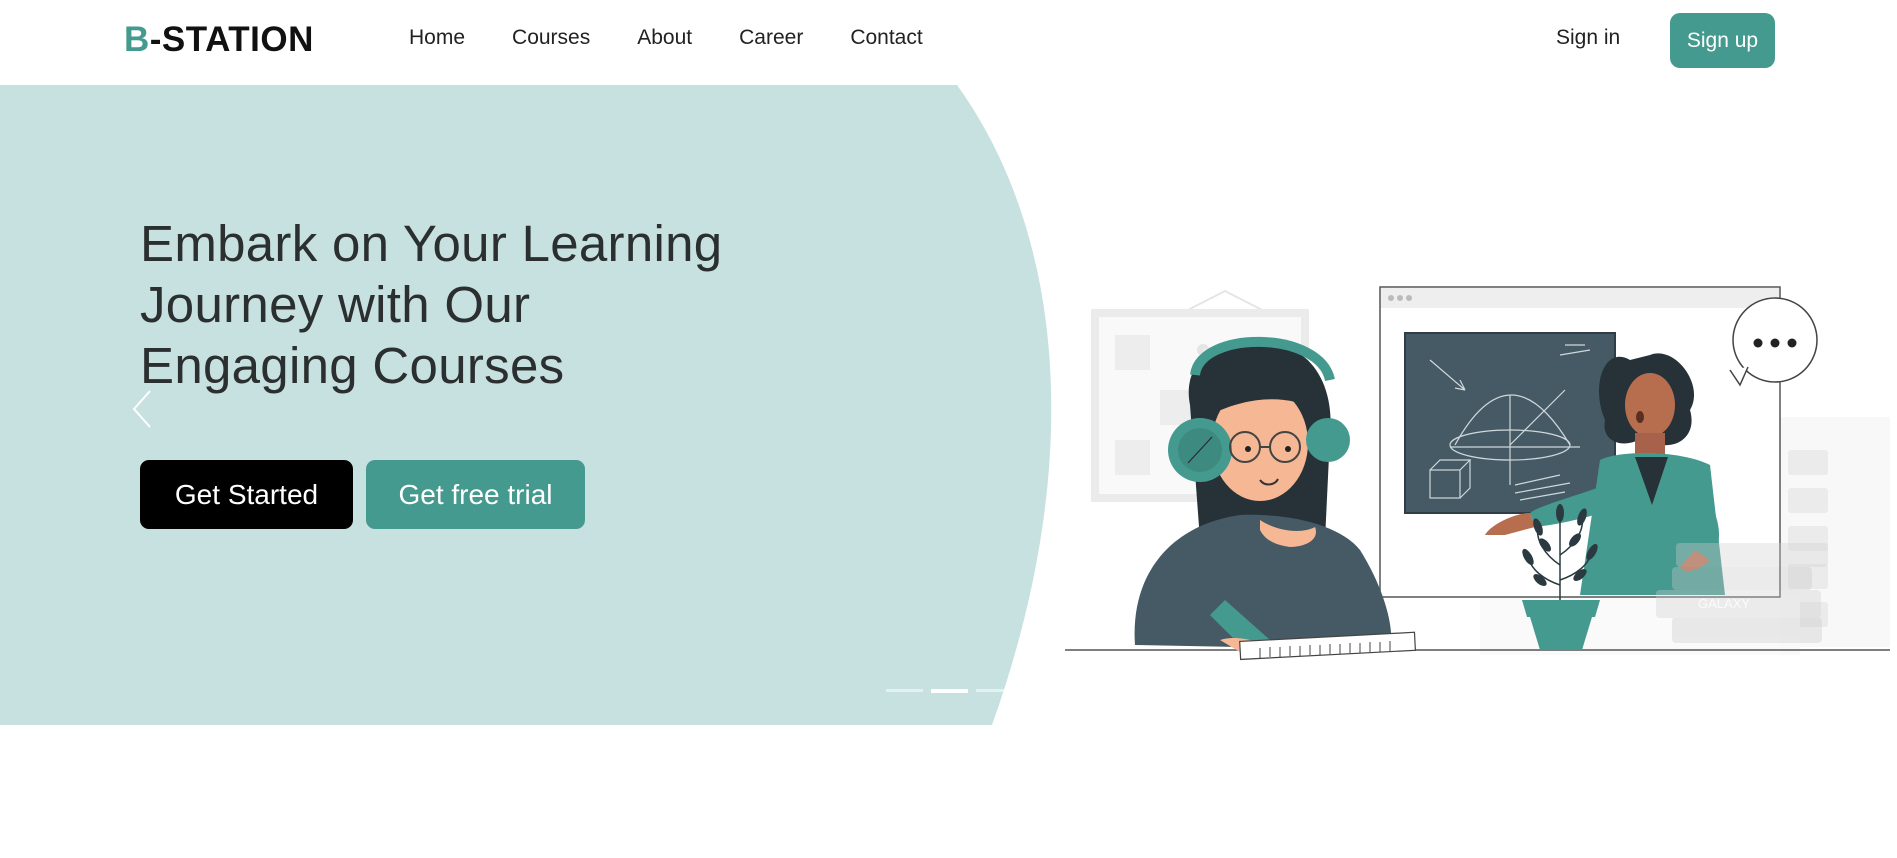  I want to click on logo-text: -STATION, so click(231, 39).